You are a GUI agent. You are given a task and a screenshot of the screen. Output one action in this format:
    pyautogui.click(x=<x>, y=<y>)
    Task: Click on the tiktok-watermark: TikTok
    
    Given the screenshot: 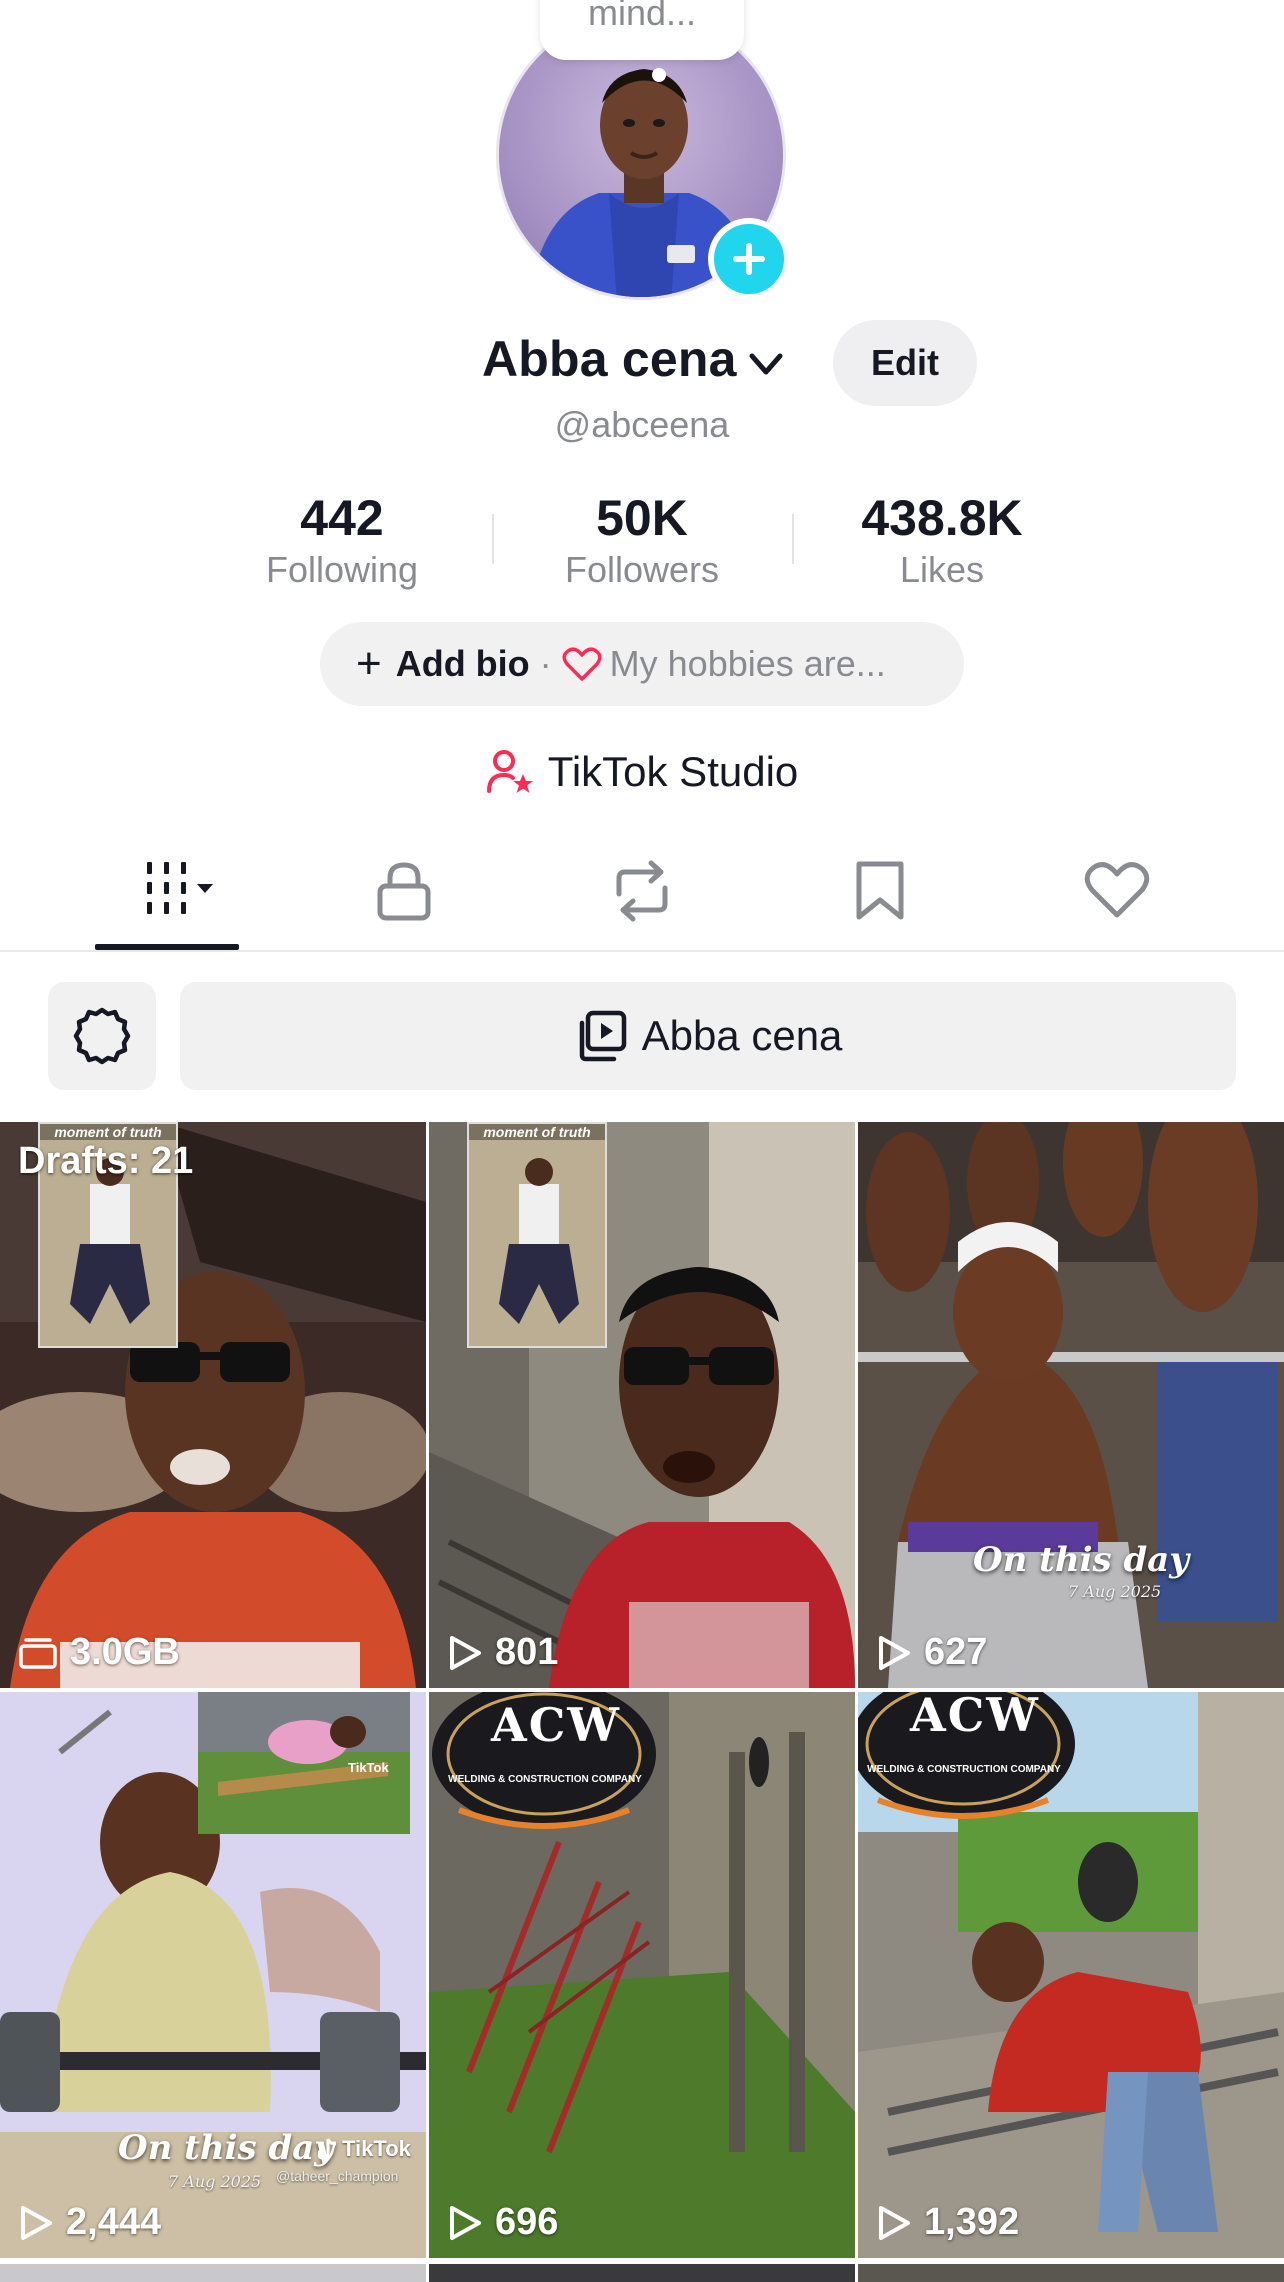 What is the action you would take?
    pyautogui.click(x=364, y=2149)
    